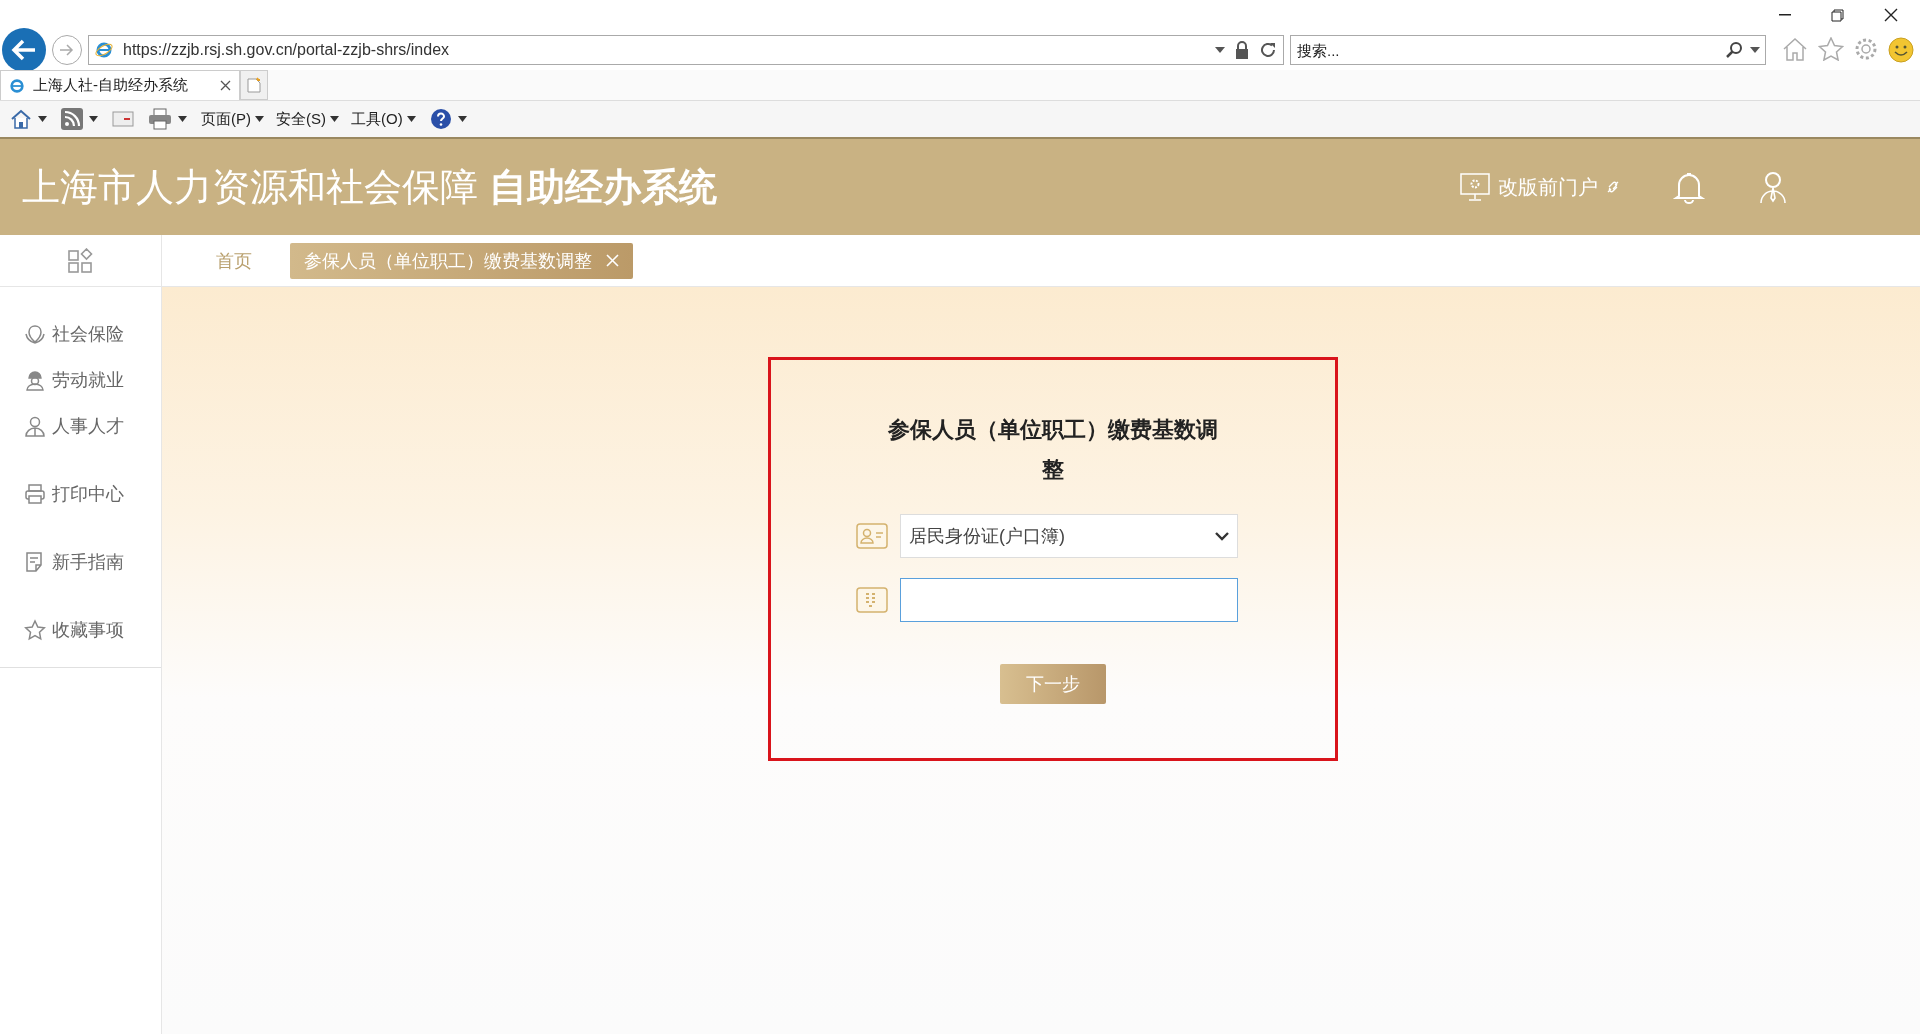  Describe the element at coordinates (1069, 536) in the screenshot. I see `id-type-select: 居民身份证(户口簿)` at that location.